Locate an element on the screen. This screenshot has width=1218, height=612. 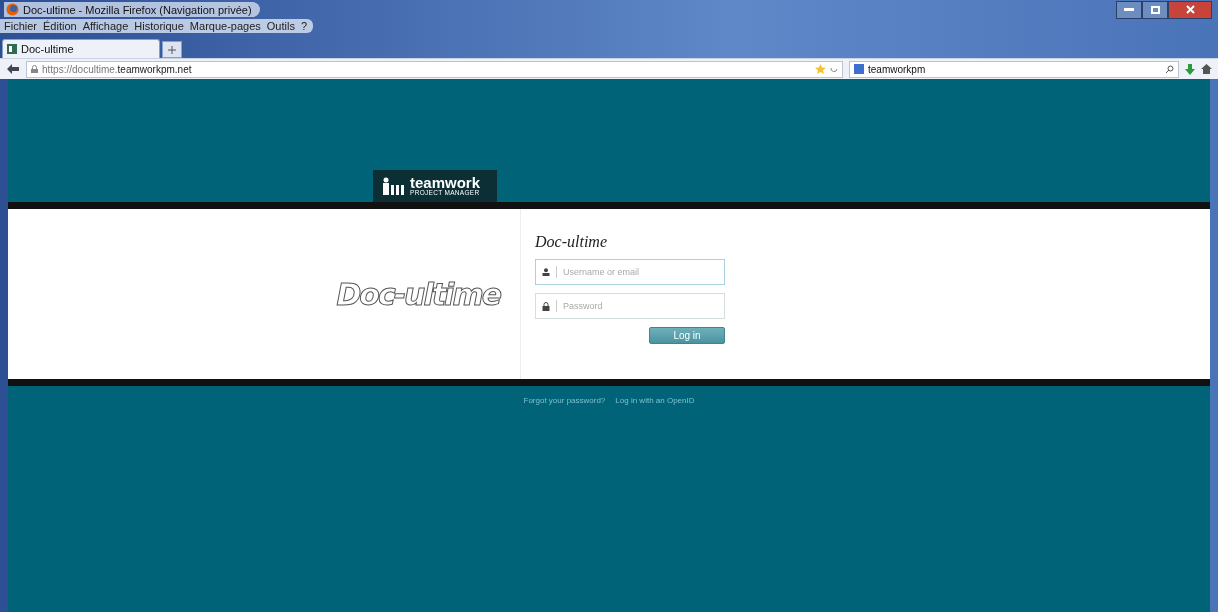
menu-item: Édition is located at coordinates (60, 26).